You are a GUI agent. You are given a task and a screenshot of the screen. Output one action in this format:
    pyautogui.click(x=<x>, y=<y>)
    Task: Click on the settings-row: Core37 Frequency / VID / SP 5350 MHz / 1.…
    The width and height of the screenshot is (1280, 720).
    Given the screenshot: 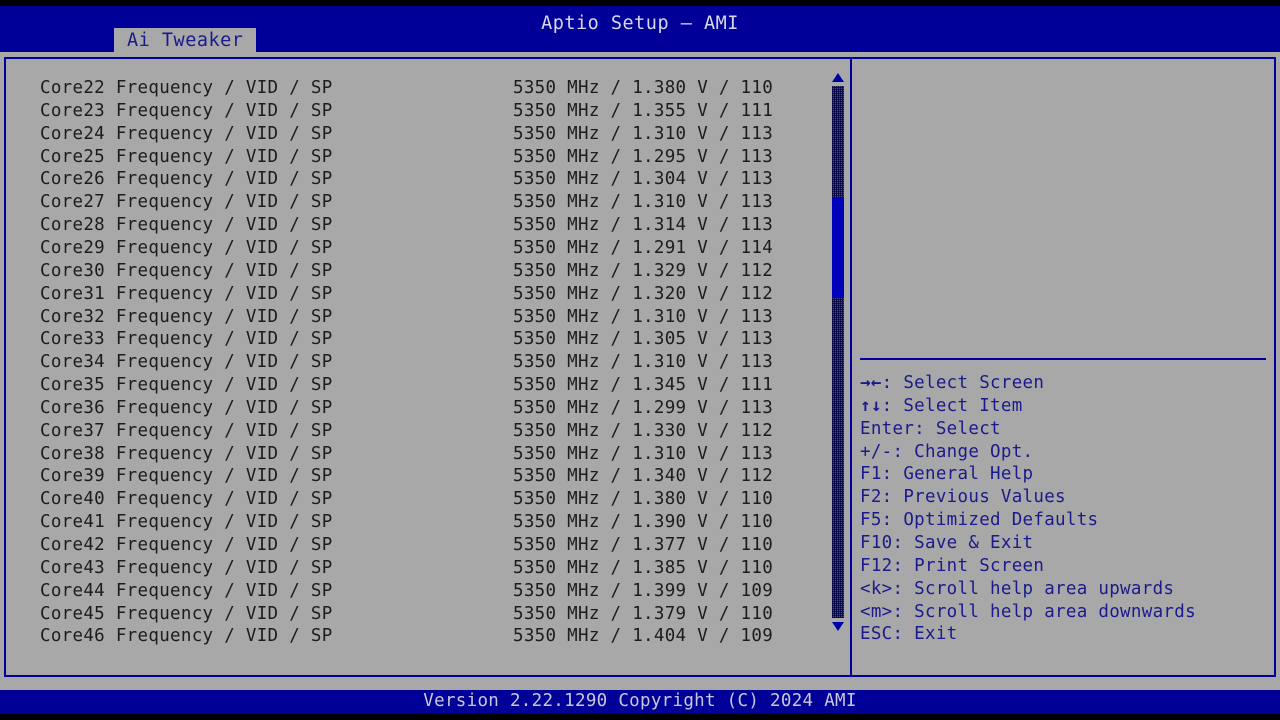 What is the action you would take?
    pyautogui.click(x=416, y=431)
    